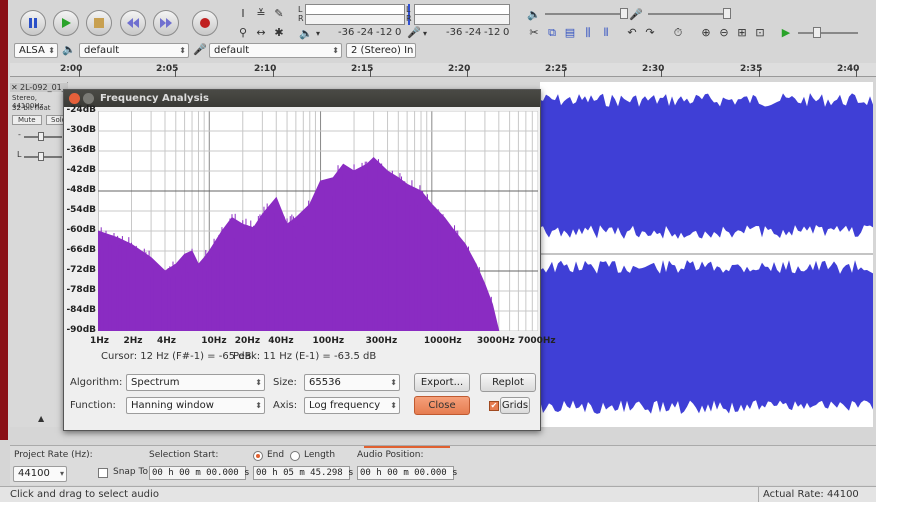 The width and height of the screenshot is (913, 513). Describe the element at coordinates (88, 98) in the screenshot. I see `minimize-window-icon` at that location.